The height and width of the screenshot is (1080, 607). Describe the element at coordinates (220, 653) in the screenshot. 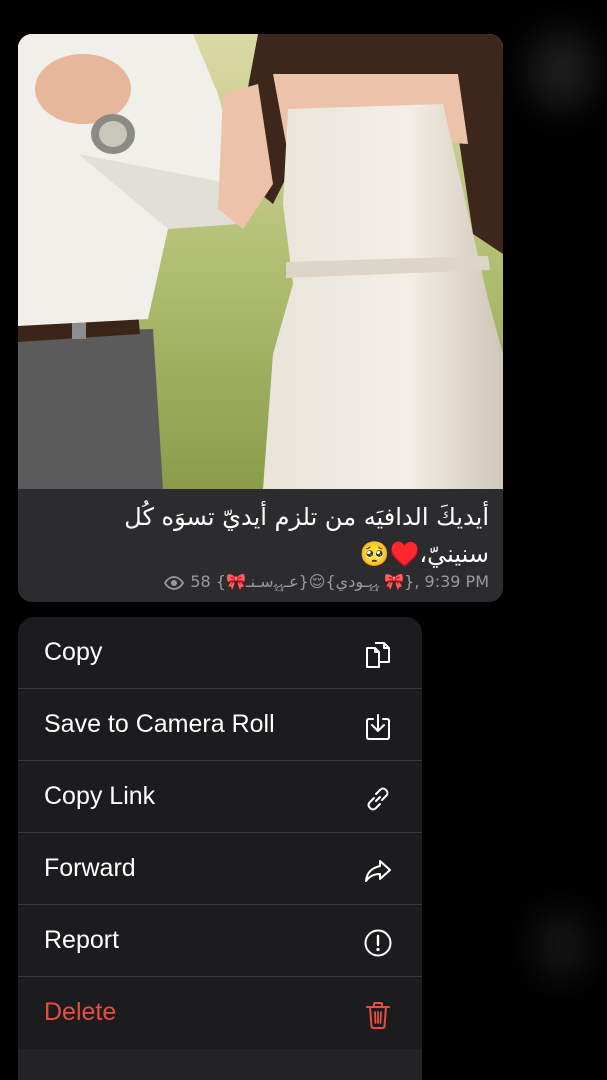

I see `menu-item-copy: Copy` at that location.